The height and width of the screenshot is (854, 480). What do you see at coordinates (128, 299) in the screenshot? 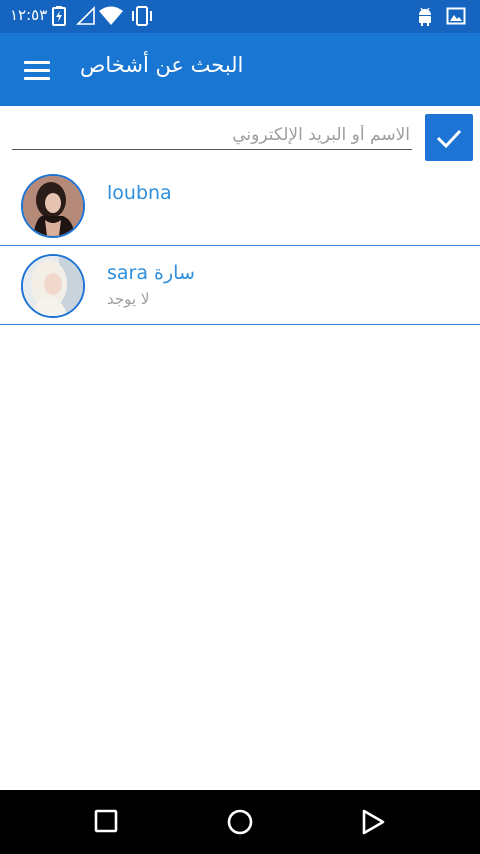
I see `contact-status: لا يوجد` at bounding box center [128, 299].